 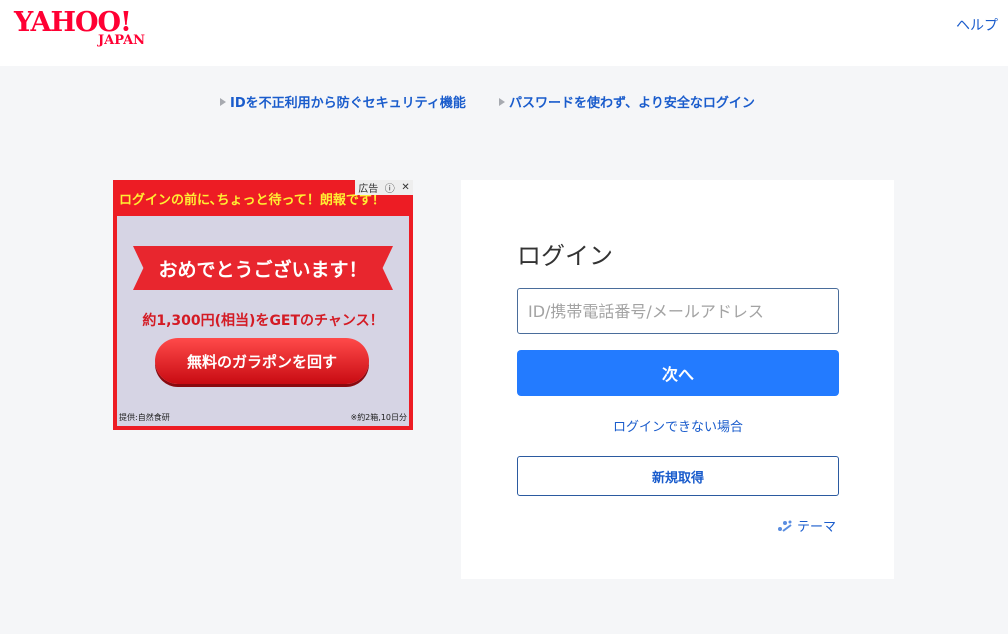 What do you see at coordinates (84, 30) in the screenshot?
I see `yahoo-japan-logo: YAHOO! JAPAN` at bounding box center [84, 30].